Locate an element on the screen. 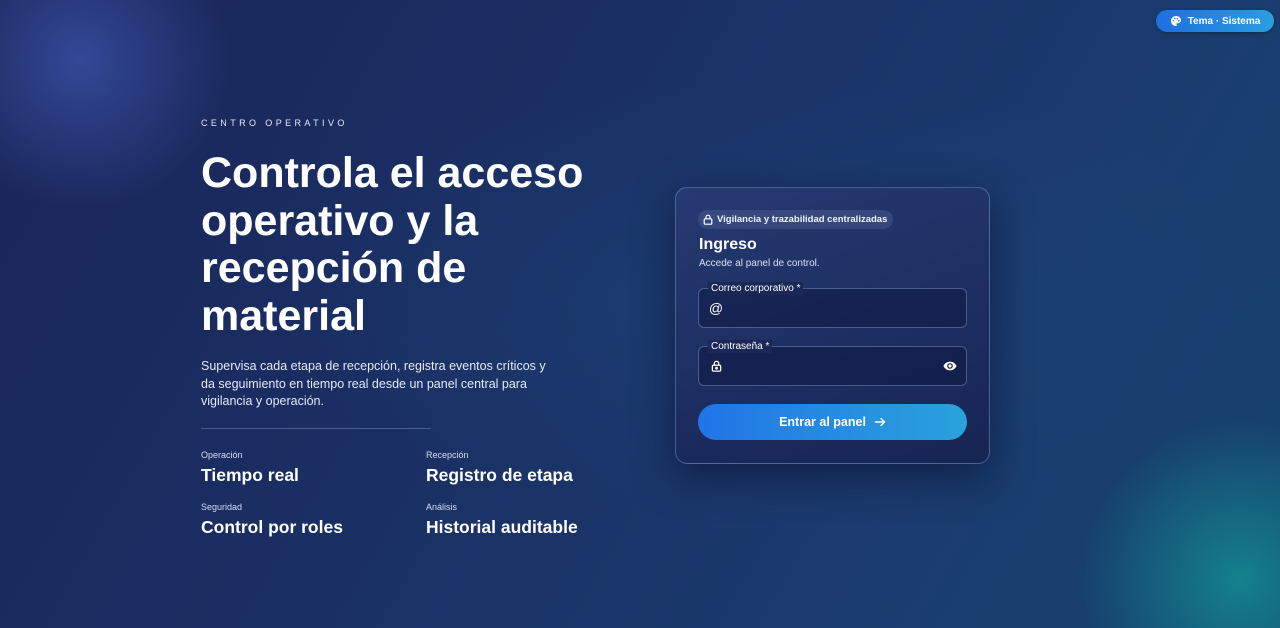 The image size is (1280, 628). security-badge: Vigilancia y trazabilidad centralizadas is located at coordinates (796, 219).